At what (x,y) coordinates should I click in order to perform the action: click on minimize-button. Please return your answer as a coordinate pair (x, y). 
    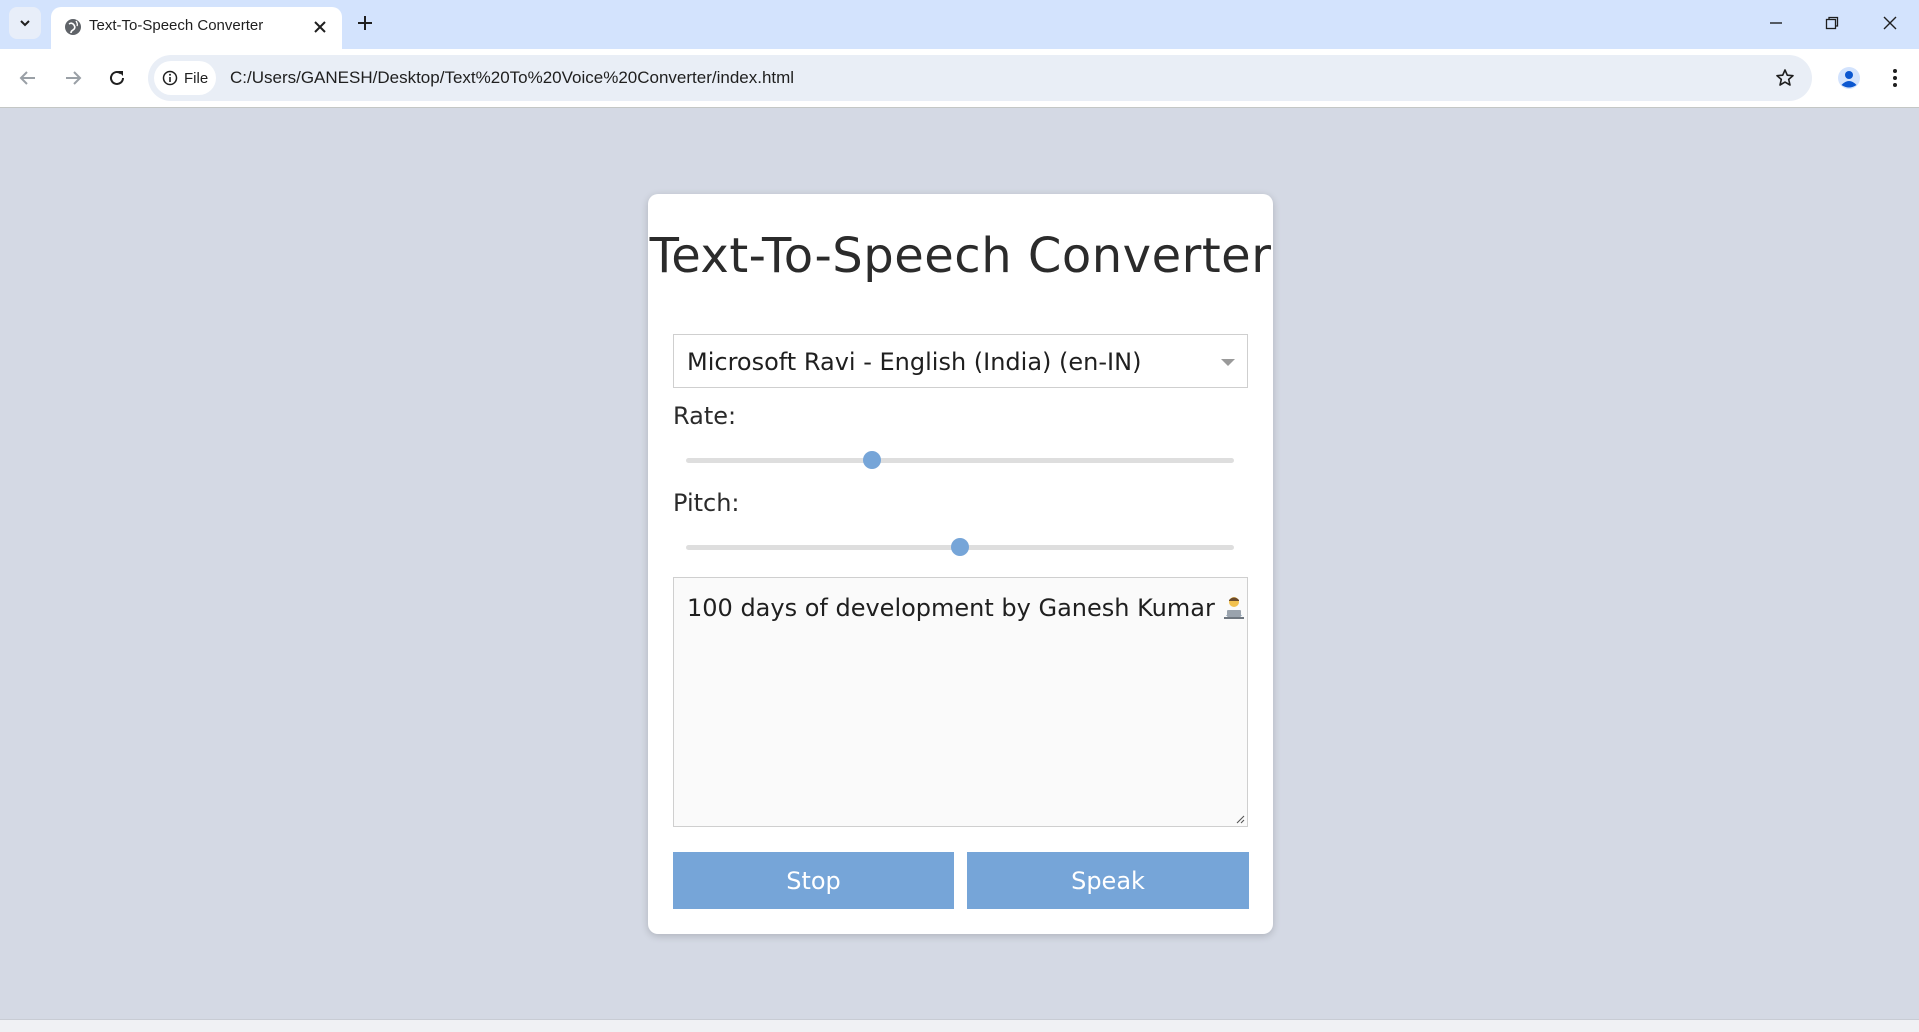
    Looking at the image, I should click on (1776, 23).